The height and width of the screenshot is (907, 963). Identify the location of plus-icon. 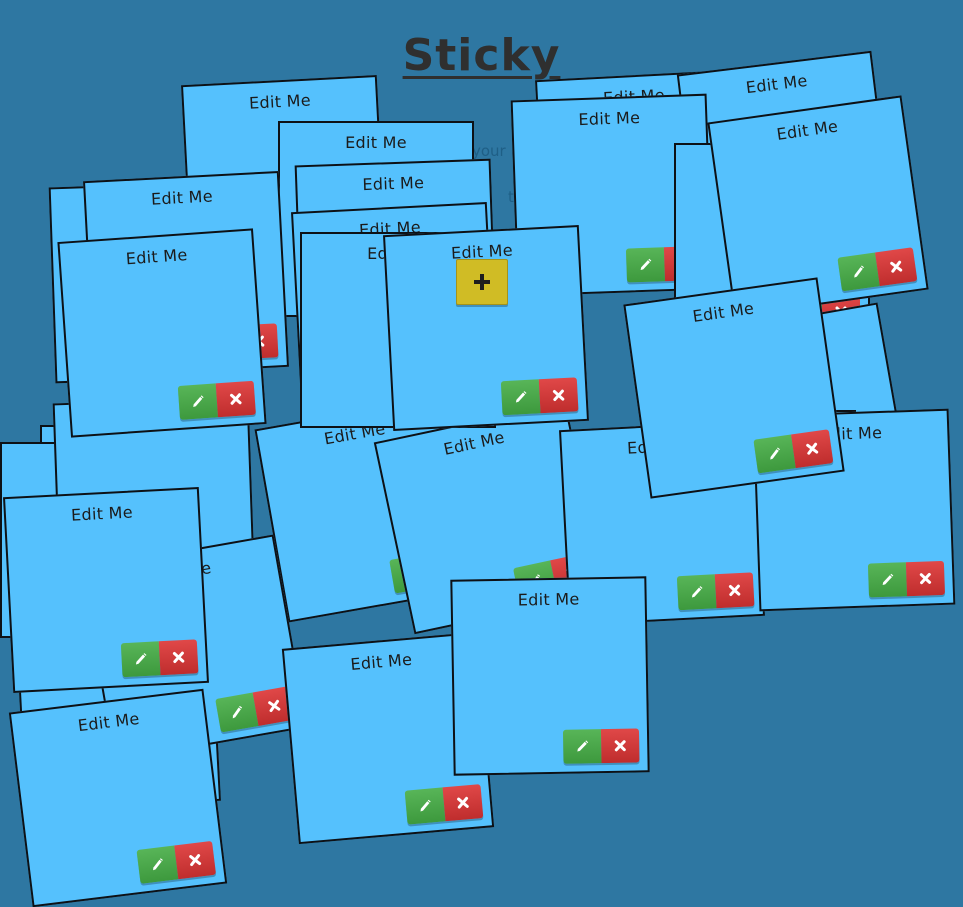
(482, 282).